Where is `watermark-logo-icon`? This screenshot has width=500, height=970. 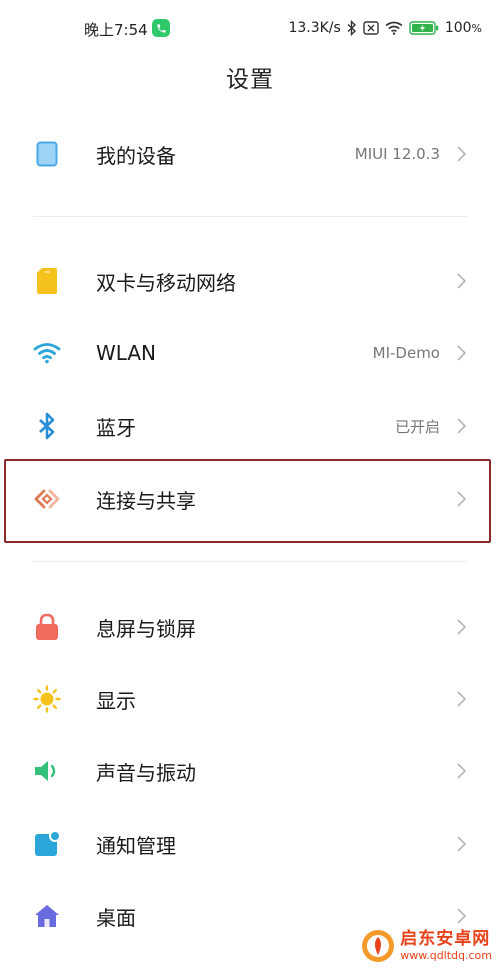 watermark-logo-icon is located at coordinates (378, 946).